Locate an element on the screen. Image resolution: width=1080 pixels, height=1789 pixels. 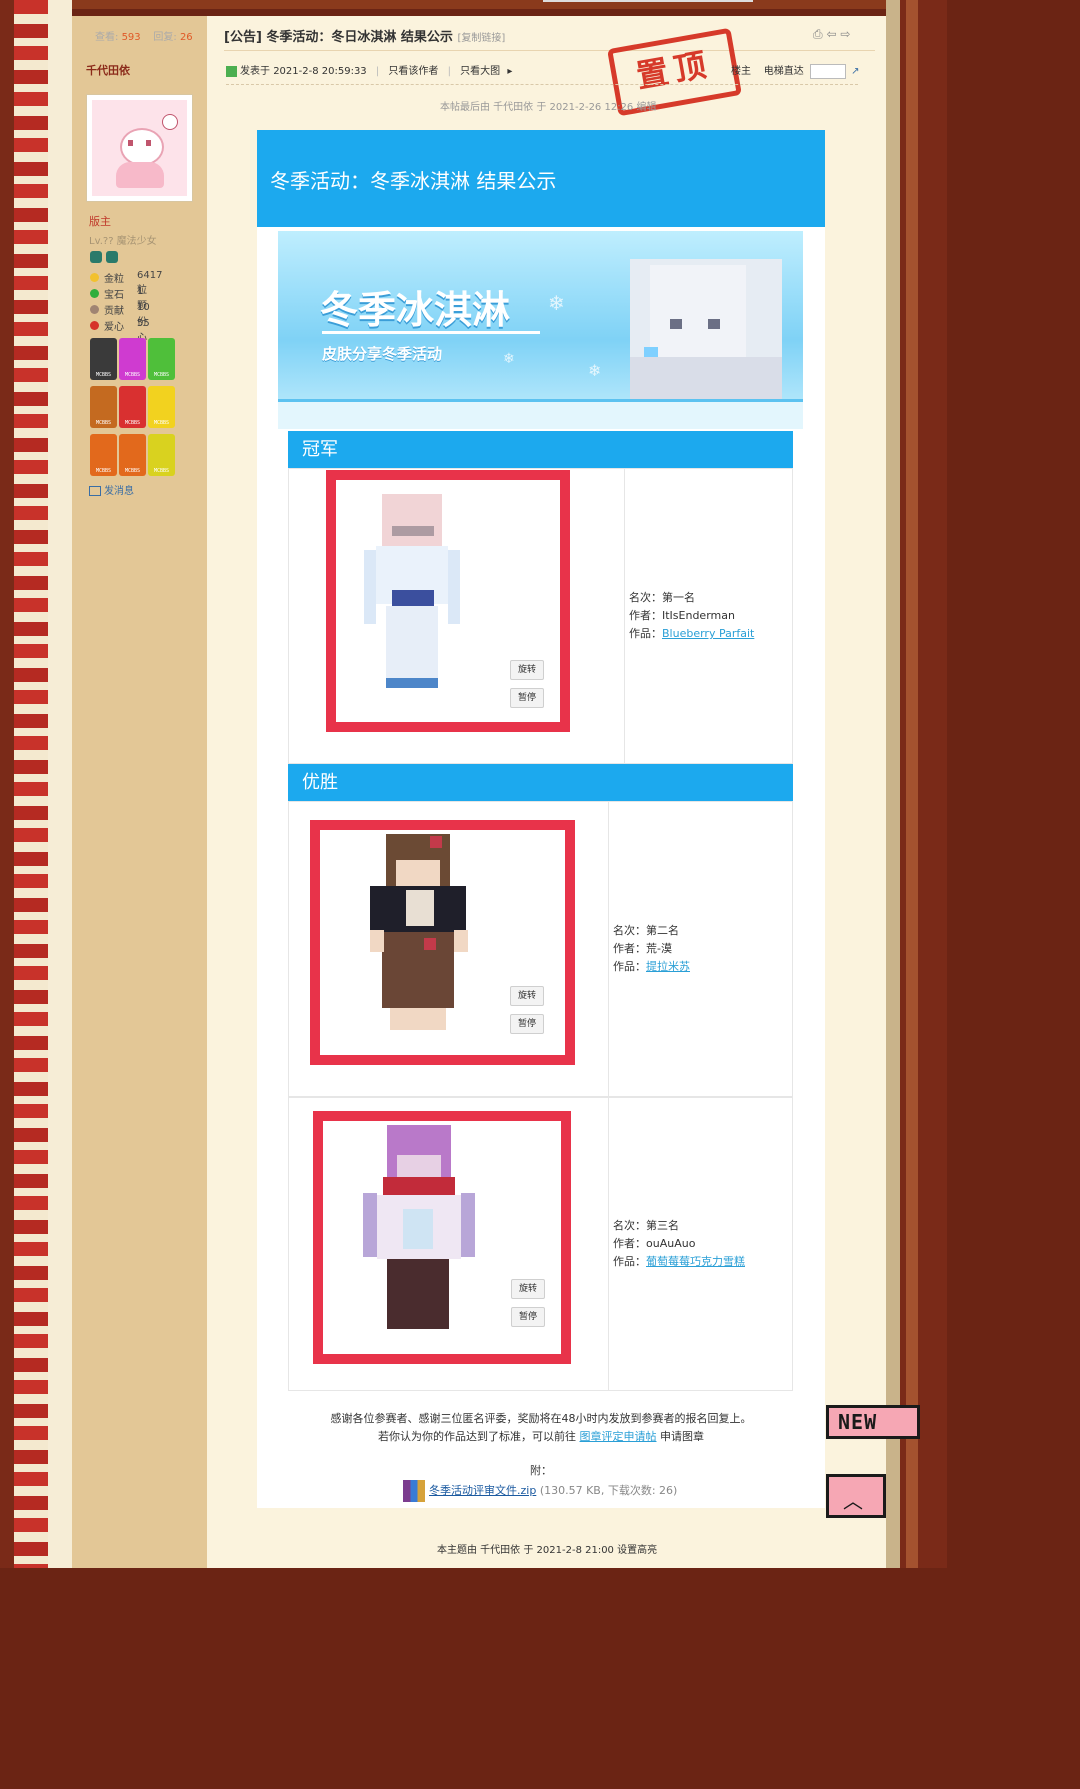
author-level: Lv.?? 魔法少女 is located at coordinates (123, 241).